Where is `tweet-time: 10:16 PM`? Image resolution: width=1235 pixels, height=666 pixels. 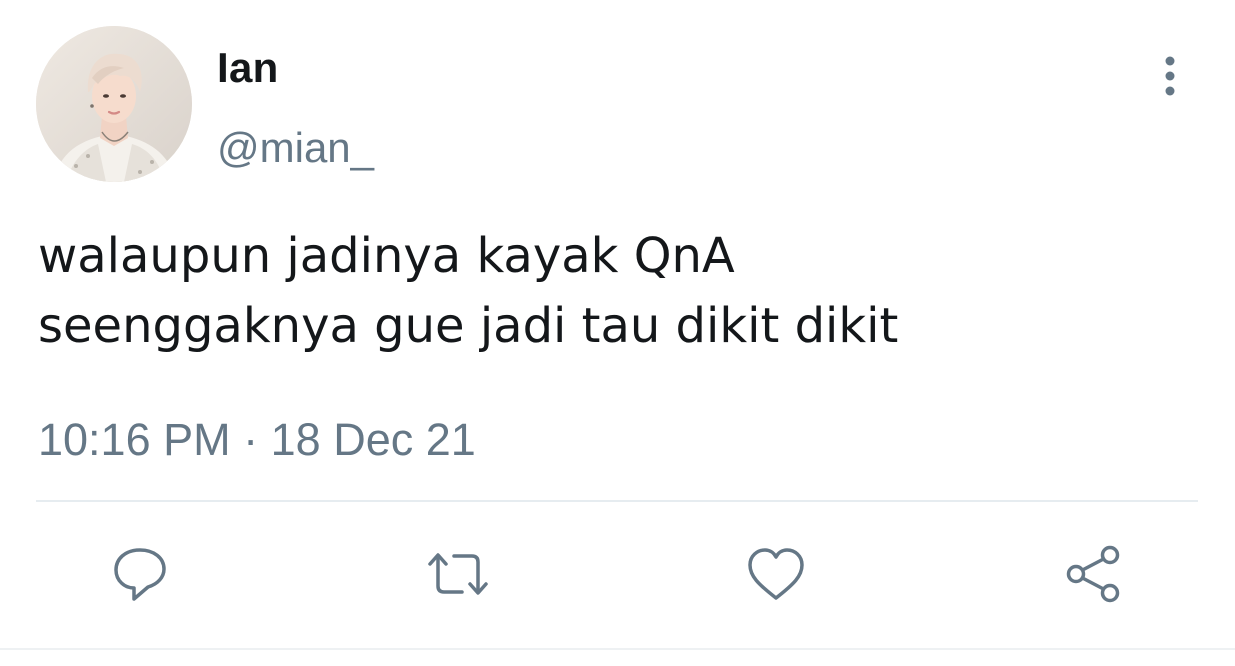
tweet-time: 10:16 PM is located at coordinates (134, 439).